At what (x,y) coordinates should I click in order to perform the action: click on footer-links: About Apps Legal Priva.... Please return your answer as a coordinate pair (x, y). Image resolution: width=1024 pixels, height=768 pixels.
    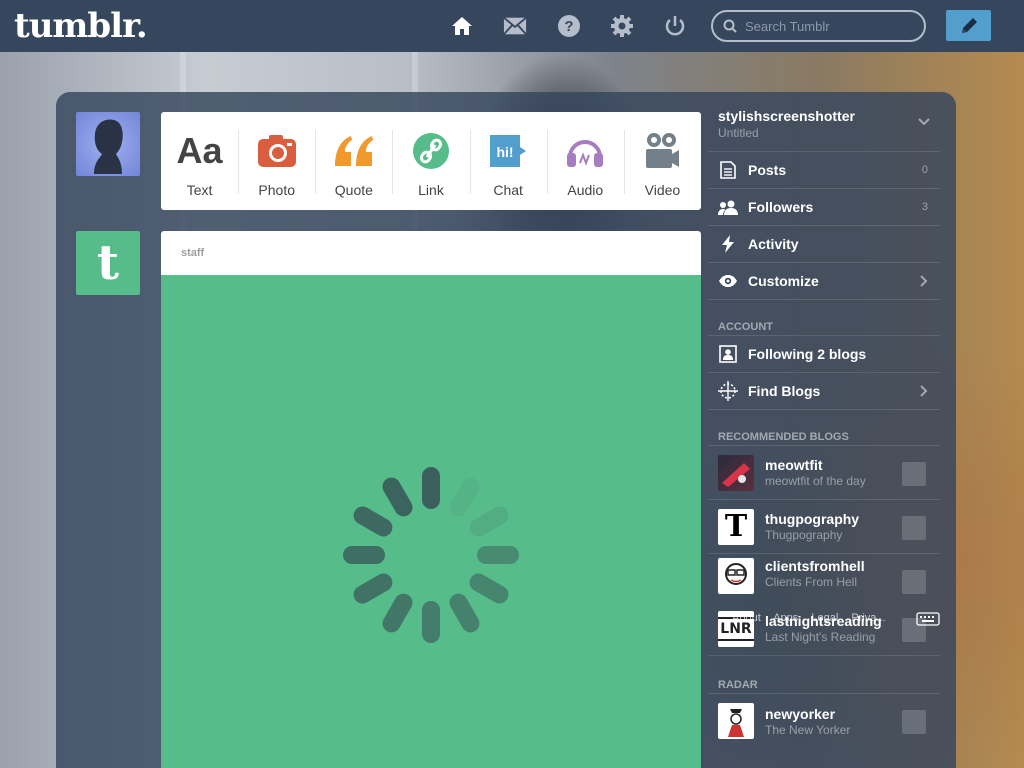
    Looking at the image, I should click on (814, 618).